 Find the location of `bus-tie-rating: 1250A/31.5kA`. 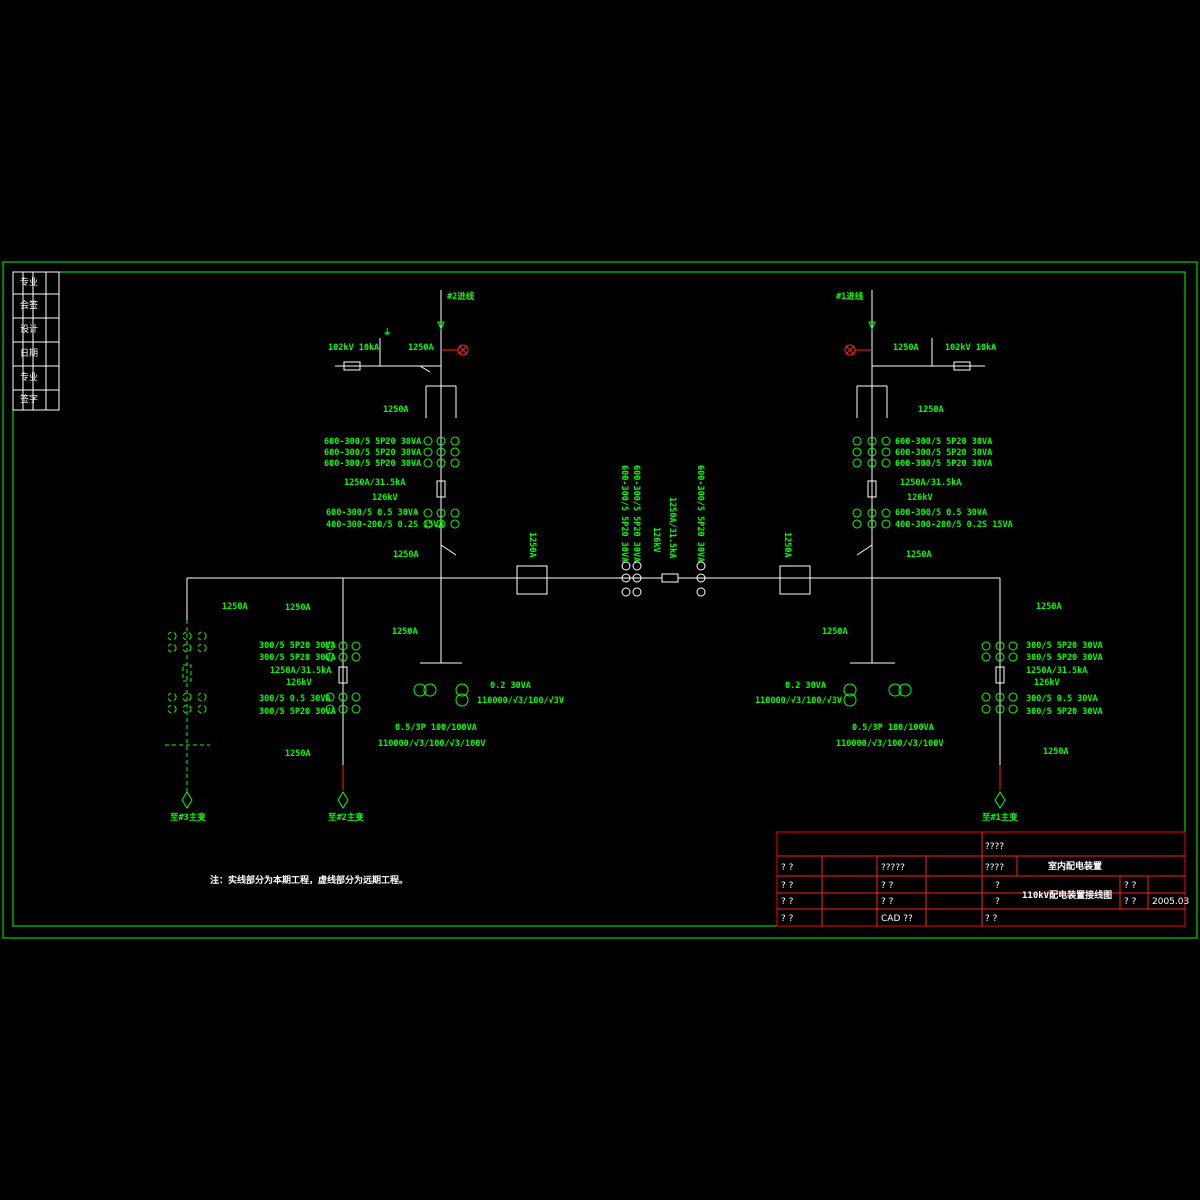

bus-tie-rating: 1250A/31.5kA is located at coordinates (672, 527).